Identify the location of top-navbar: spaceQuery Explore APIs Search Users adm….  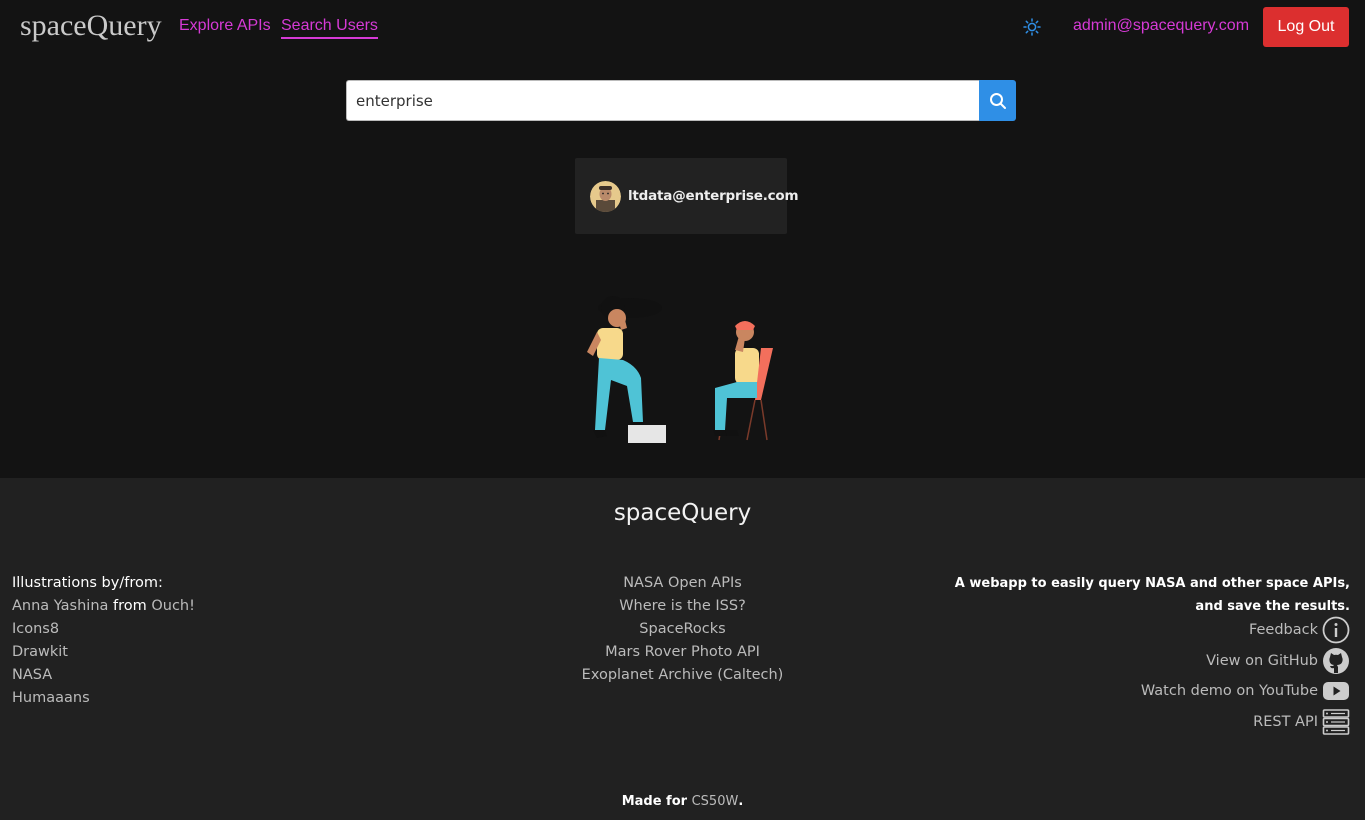
(682, 28).